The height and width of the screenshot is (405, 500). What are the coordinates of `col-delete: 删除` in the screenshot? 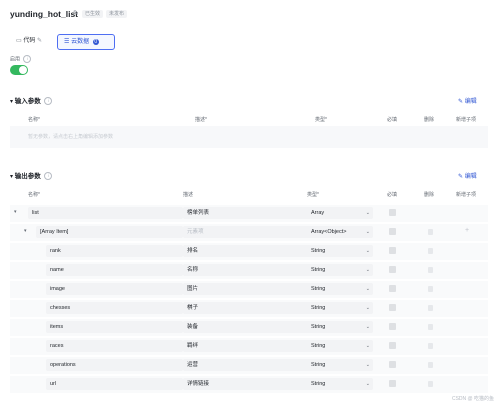 It's located at (429, 195).